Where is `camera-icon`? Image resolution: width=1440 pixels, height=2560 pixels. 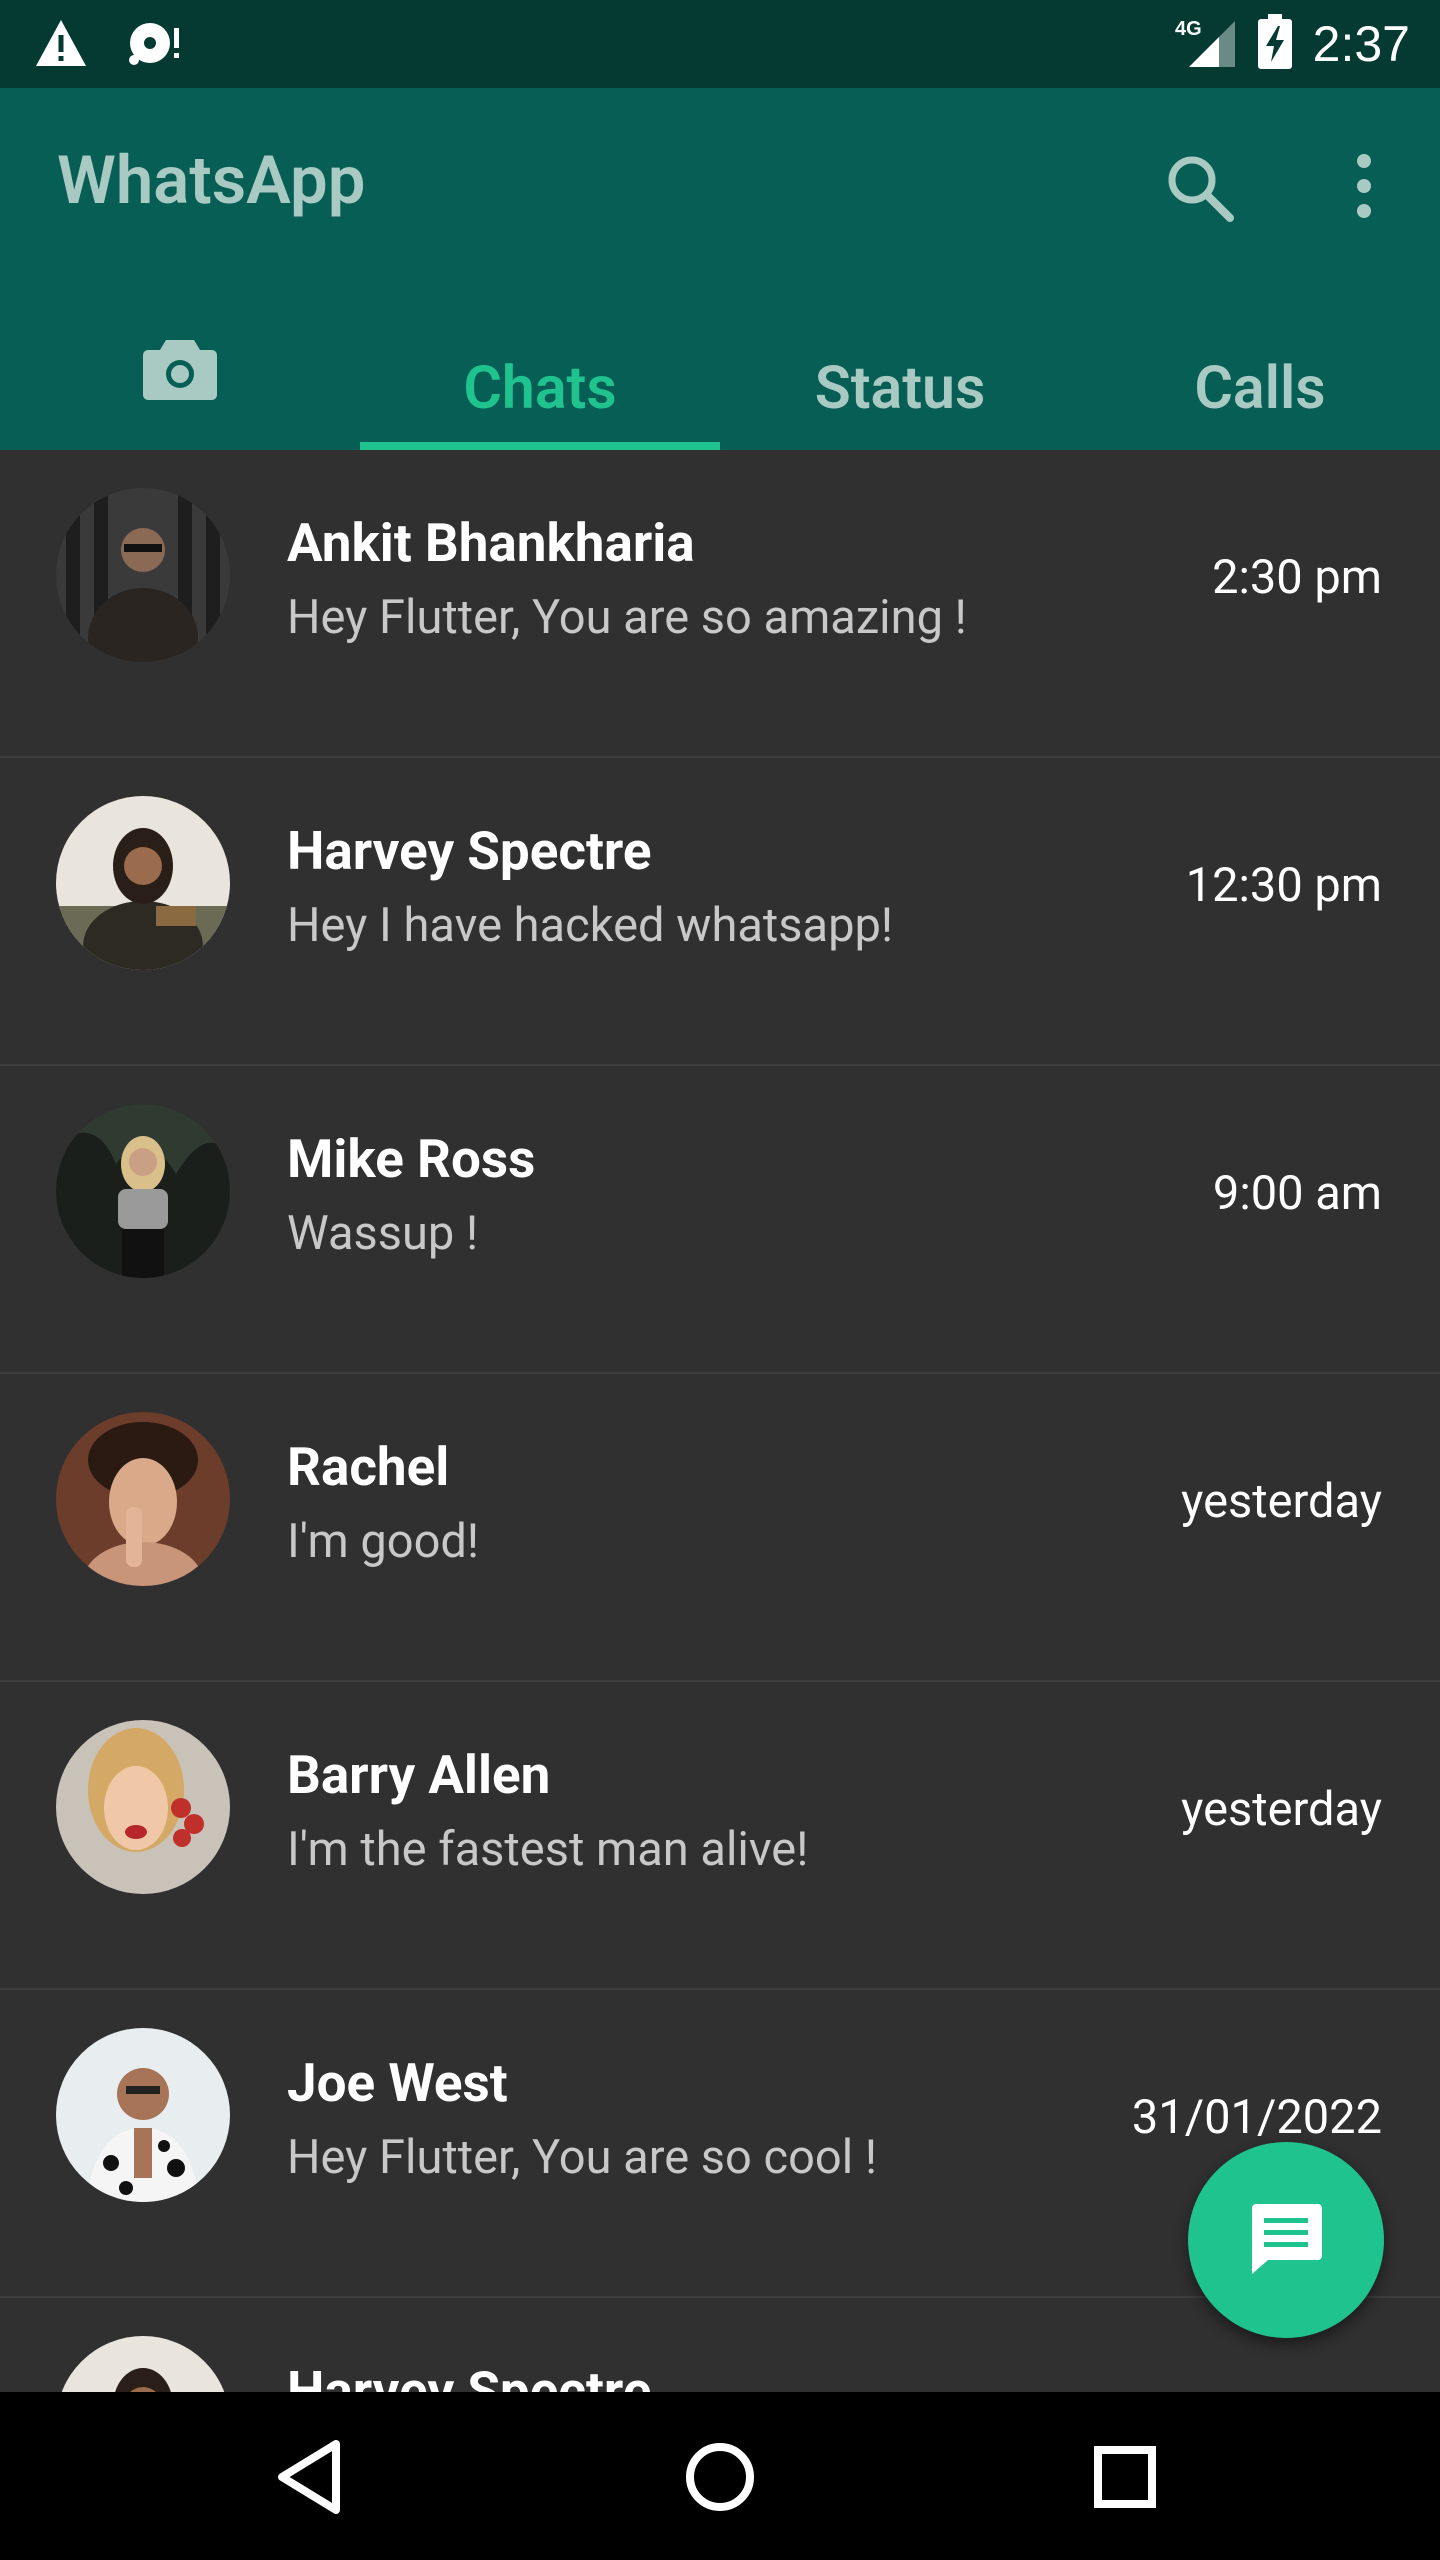 camera-icon is located at coordinates (180, 376).